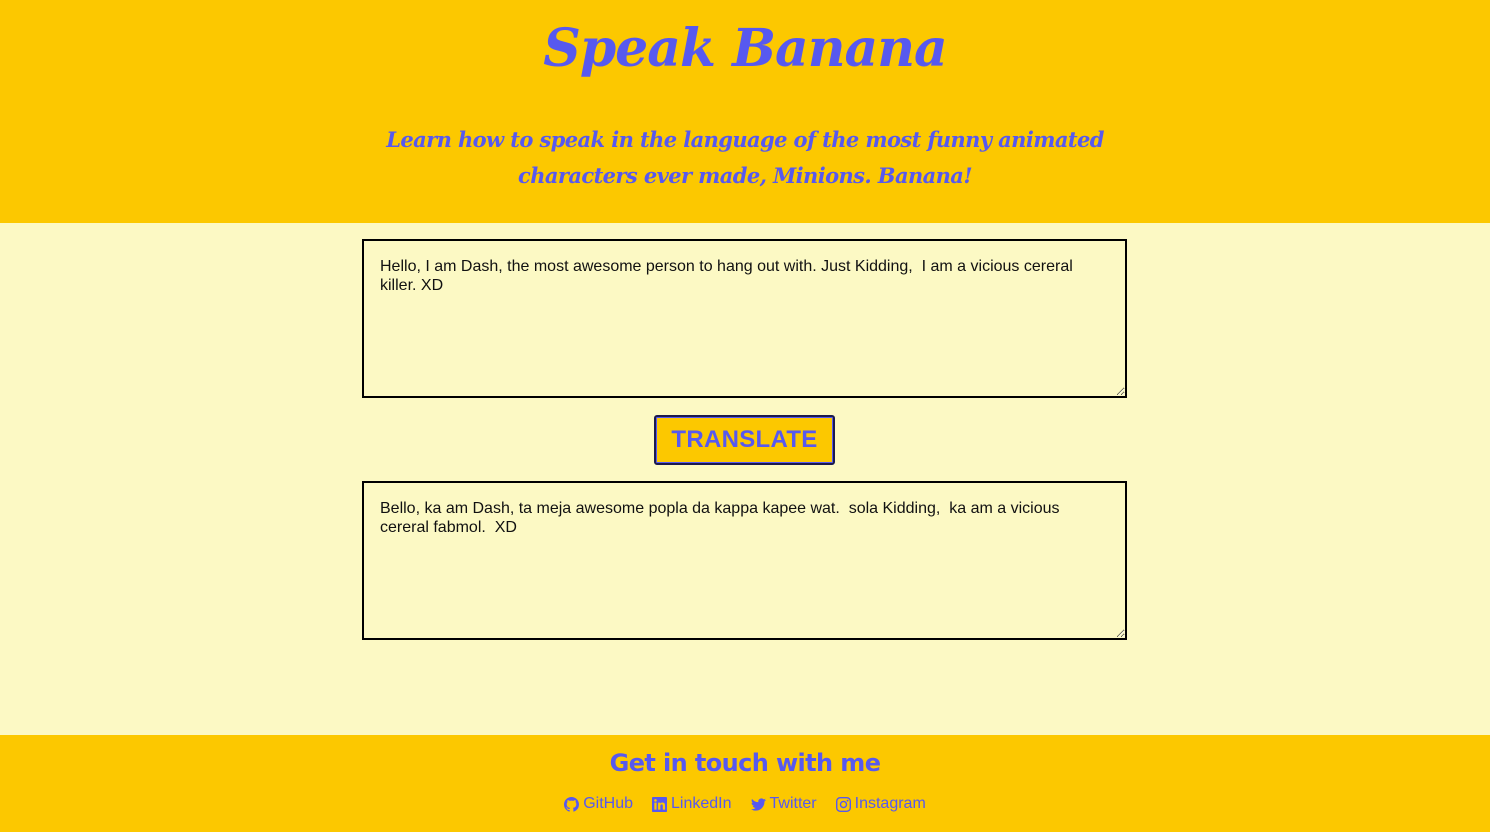  I want to click on github-label: GitHub, so click(608, 803).